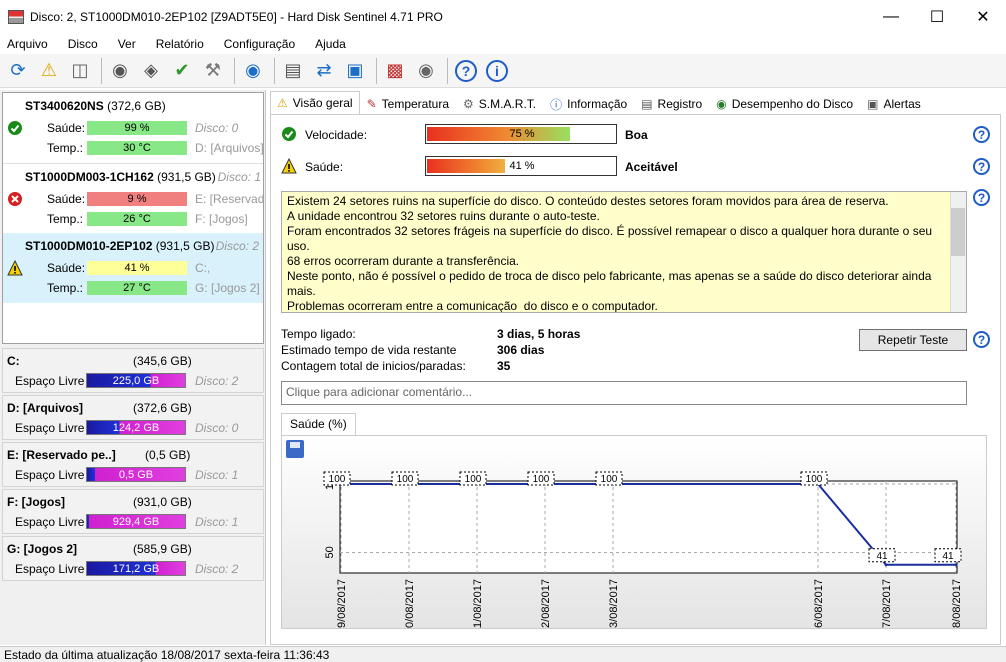 The height and width of the screenshot is (662, 1006). What do you see at coordinates (784, 103) in the screenshot?
I see `tab-performance: ◉ Desempenho do Disco` at bounding box center [784, 103].